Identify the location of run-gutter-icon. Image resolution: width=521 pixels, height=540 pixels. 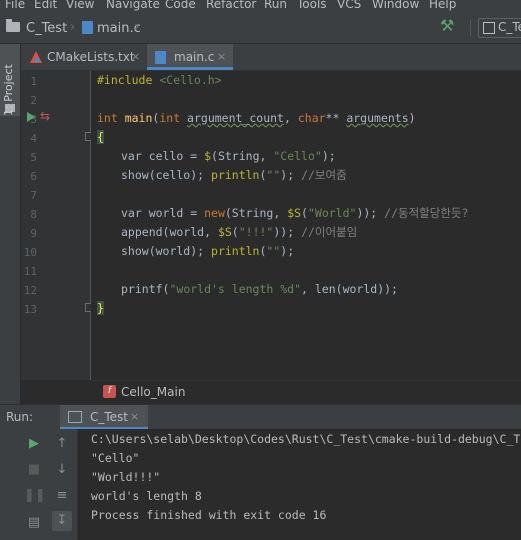
(31, 117).